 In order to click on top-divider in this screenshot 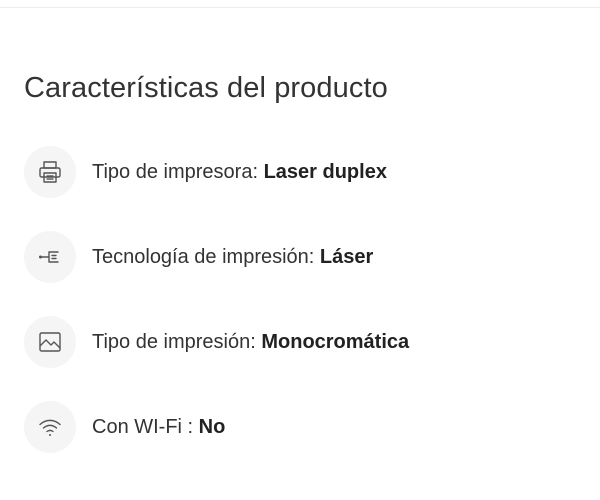, I will do `click(300, 7)`.